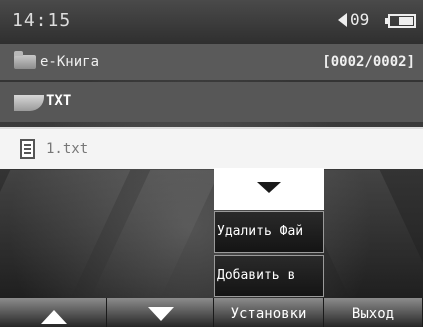 The height and width of the screenshot is (327, 423). I want to click on speaker-icon, so click(342, 20).